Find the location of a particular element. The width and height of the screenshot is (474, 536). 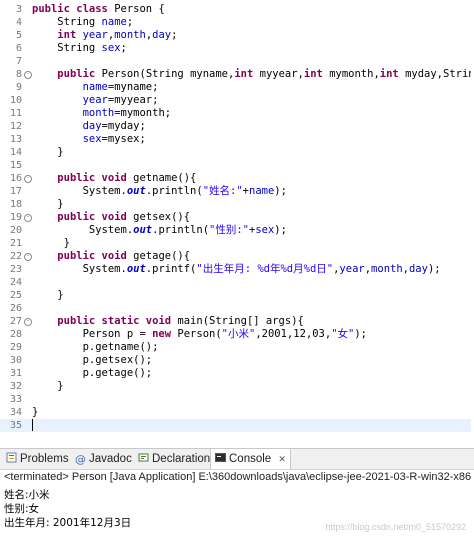

tab-declaration: Declaration is located at coordinates (174, 459).